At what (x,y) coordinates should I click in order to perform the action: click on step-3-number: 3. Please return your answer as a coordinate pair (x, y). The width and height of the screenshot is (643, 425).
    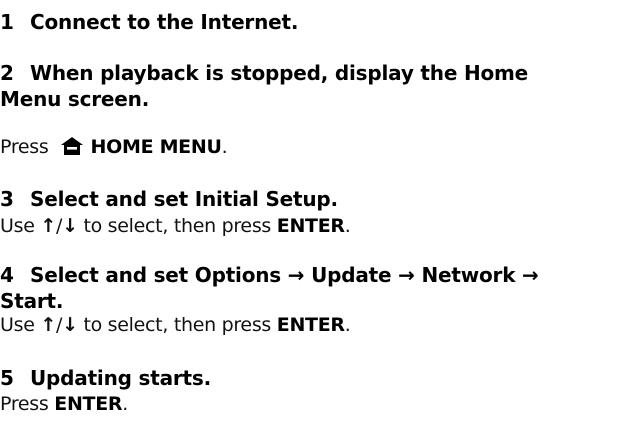
    Looking at the image, I should click on (7, 199).